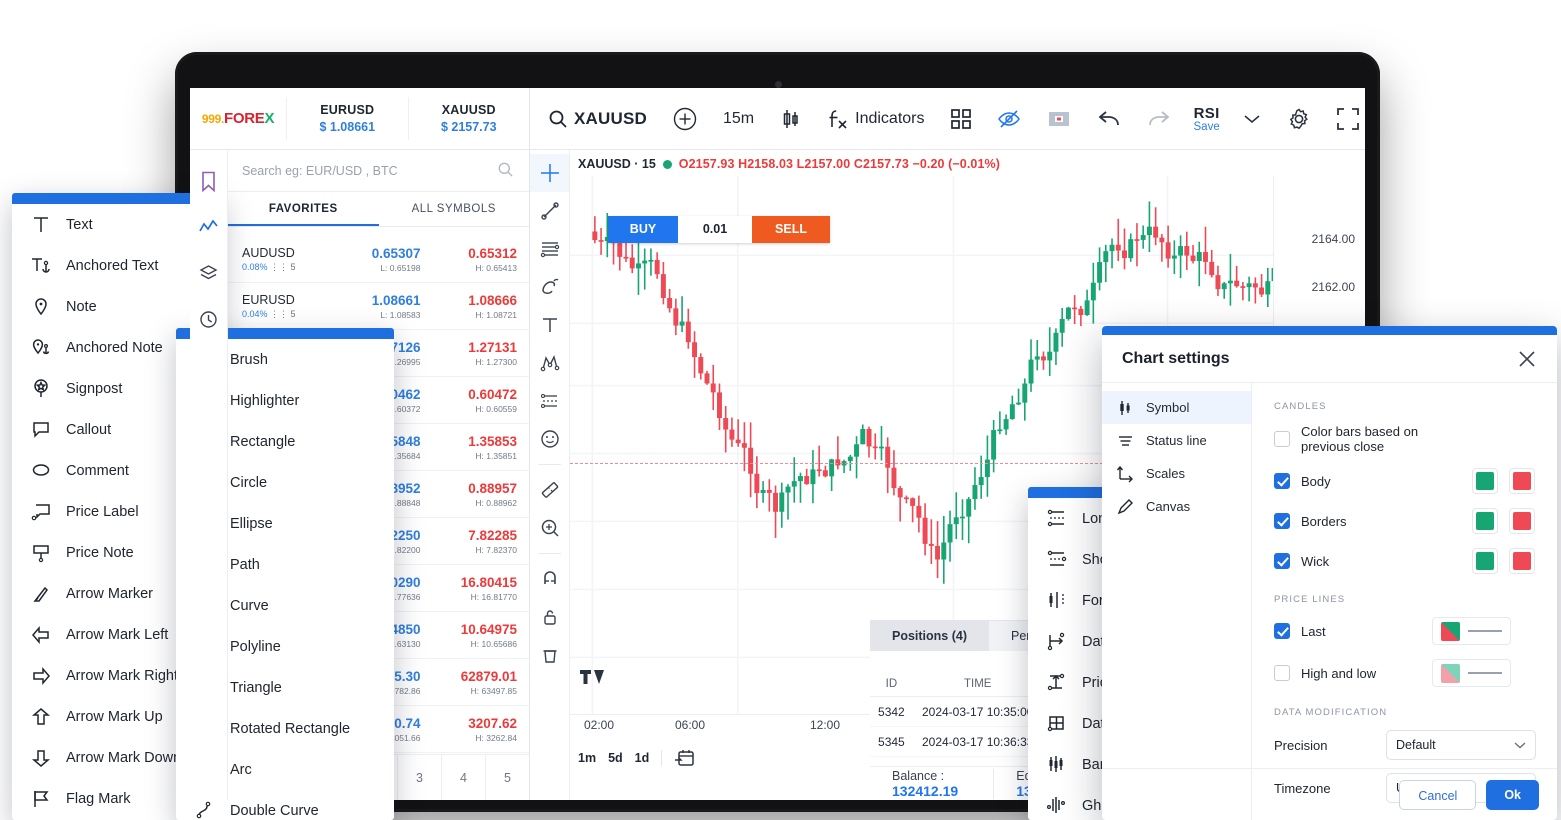 The height and width of the screenshot is (820, 1561). What do you see at coordinates (468, 118) in the screenshot?
I see `ticker-xauusd: XAUUSD $ 2157.73` at bounding box center [468, 118].